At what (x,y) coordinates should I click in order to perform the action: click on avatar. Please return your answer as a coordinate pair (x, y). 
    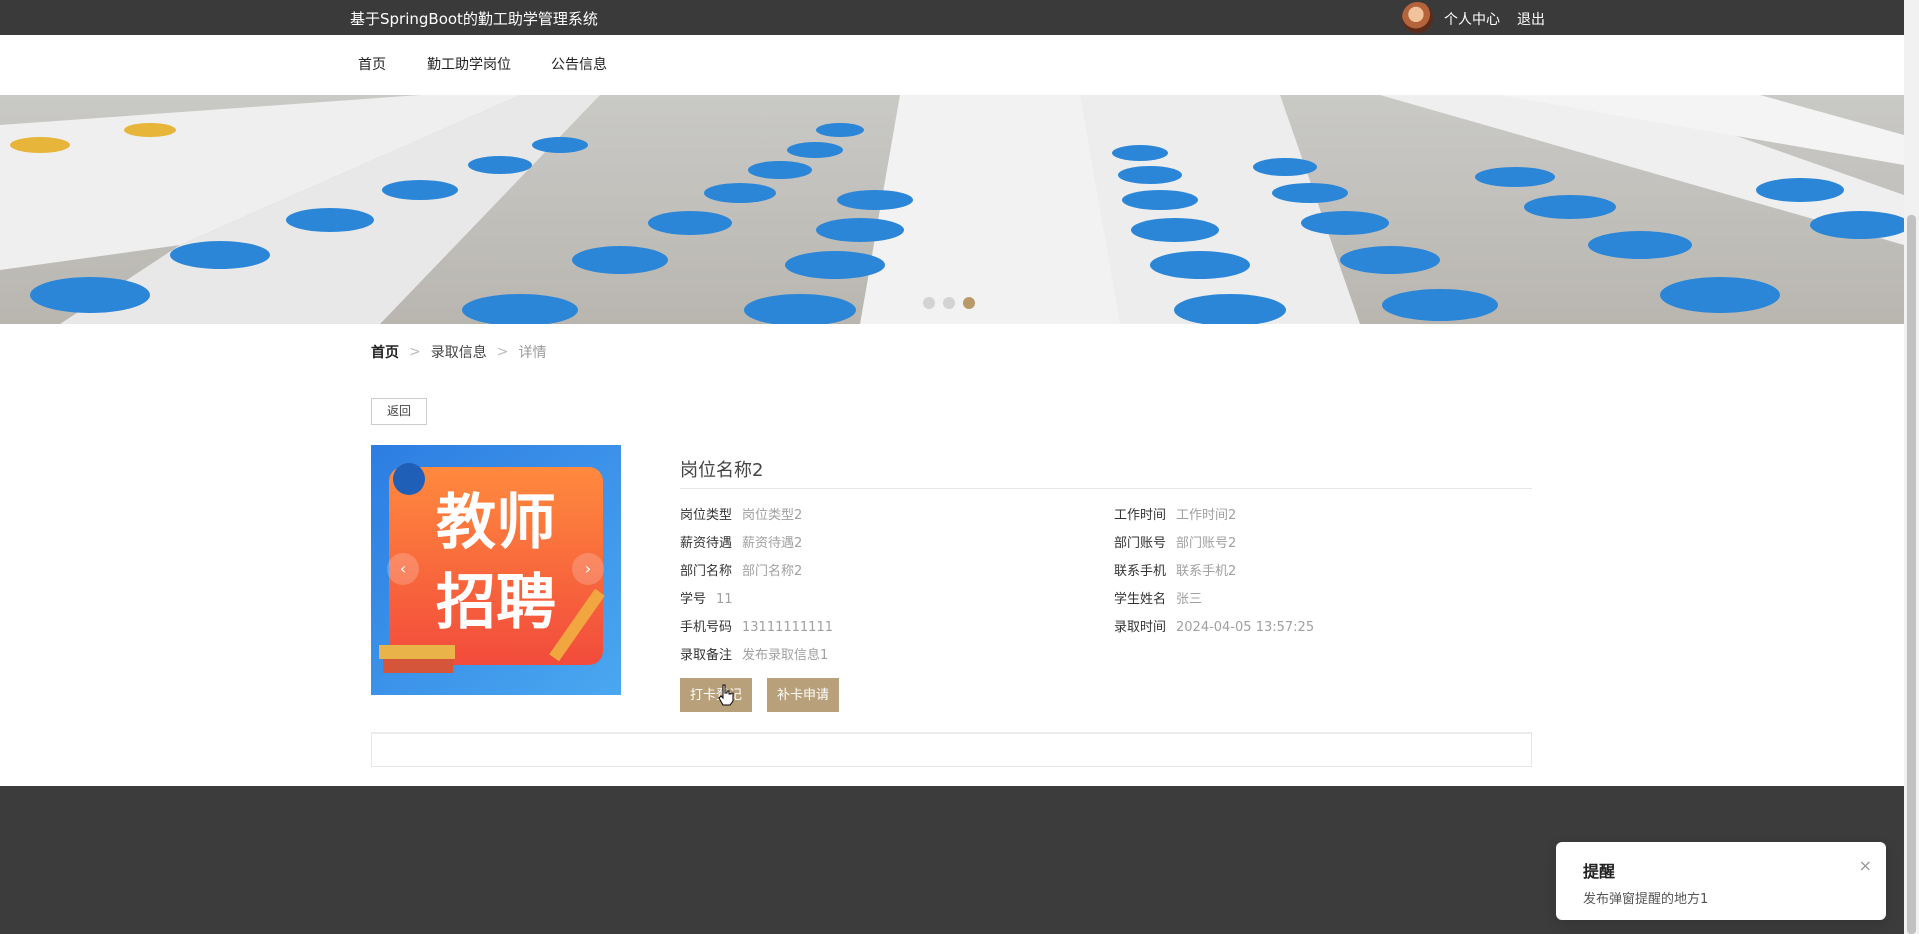
    Looking at the image, I should click on (1417, 17).